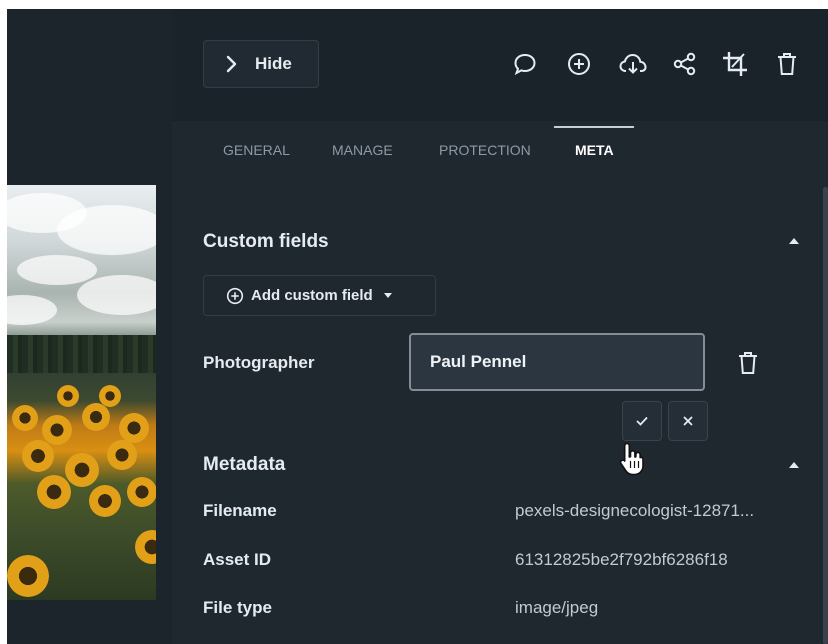  I want to click on custom-fields-title: Custom fields, so click(266, 241).